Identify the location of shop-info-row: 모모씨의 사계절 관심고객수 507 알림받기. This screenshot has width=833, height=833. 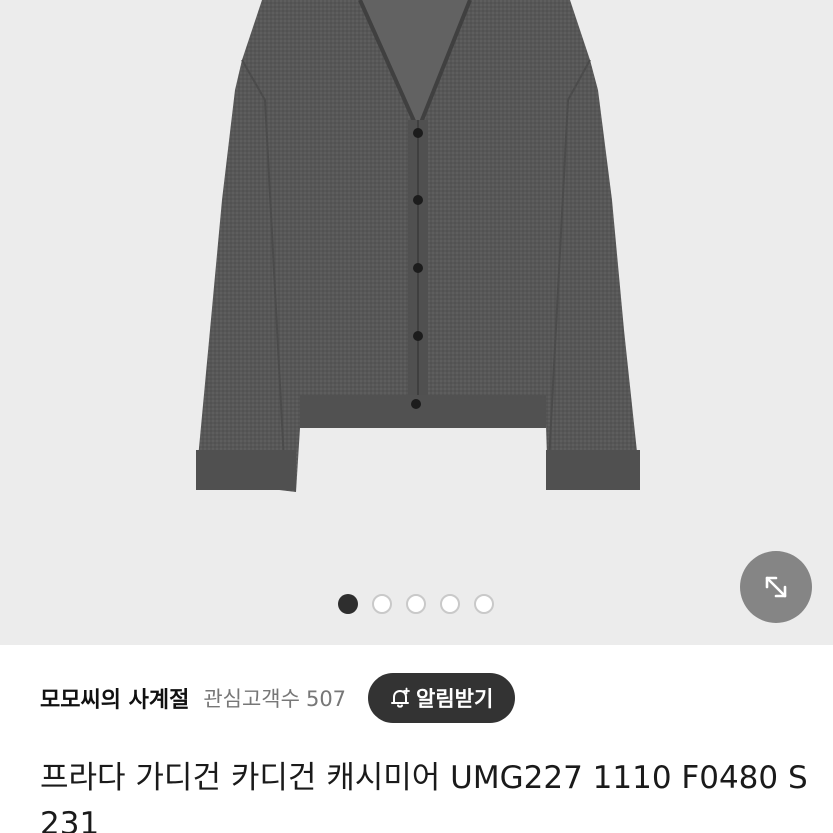
(416, 698).